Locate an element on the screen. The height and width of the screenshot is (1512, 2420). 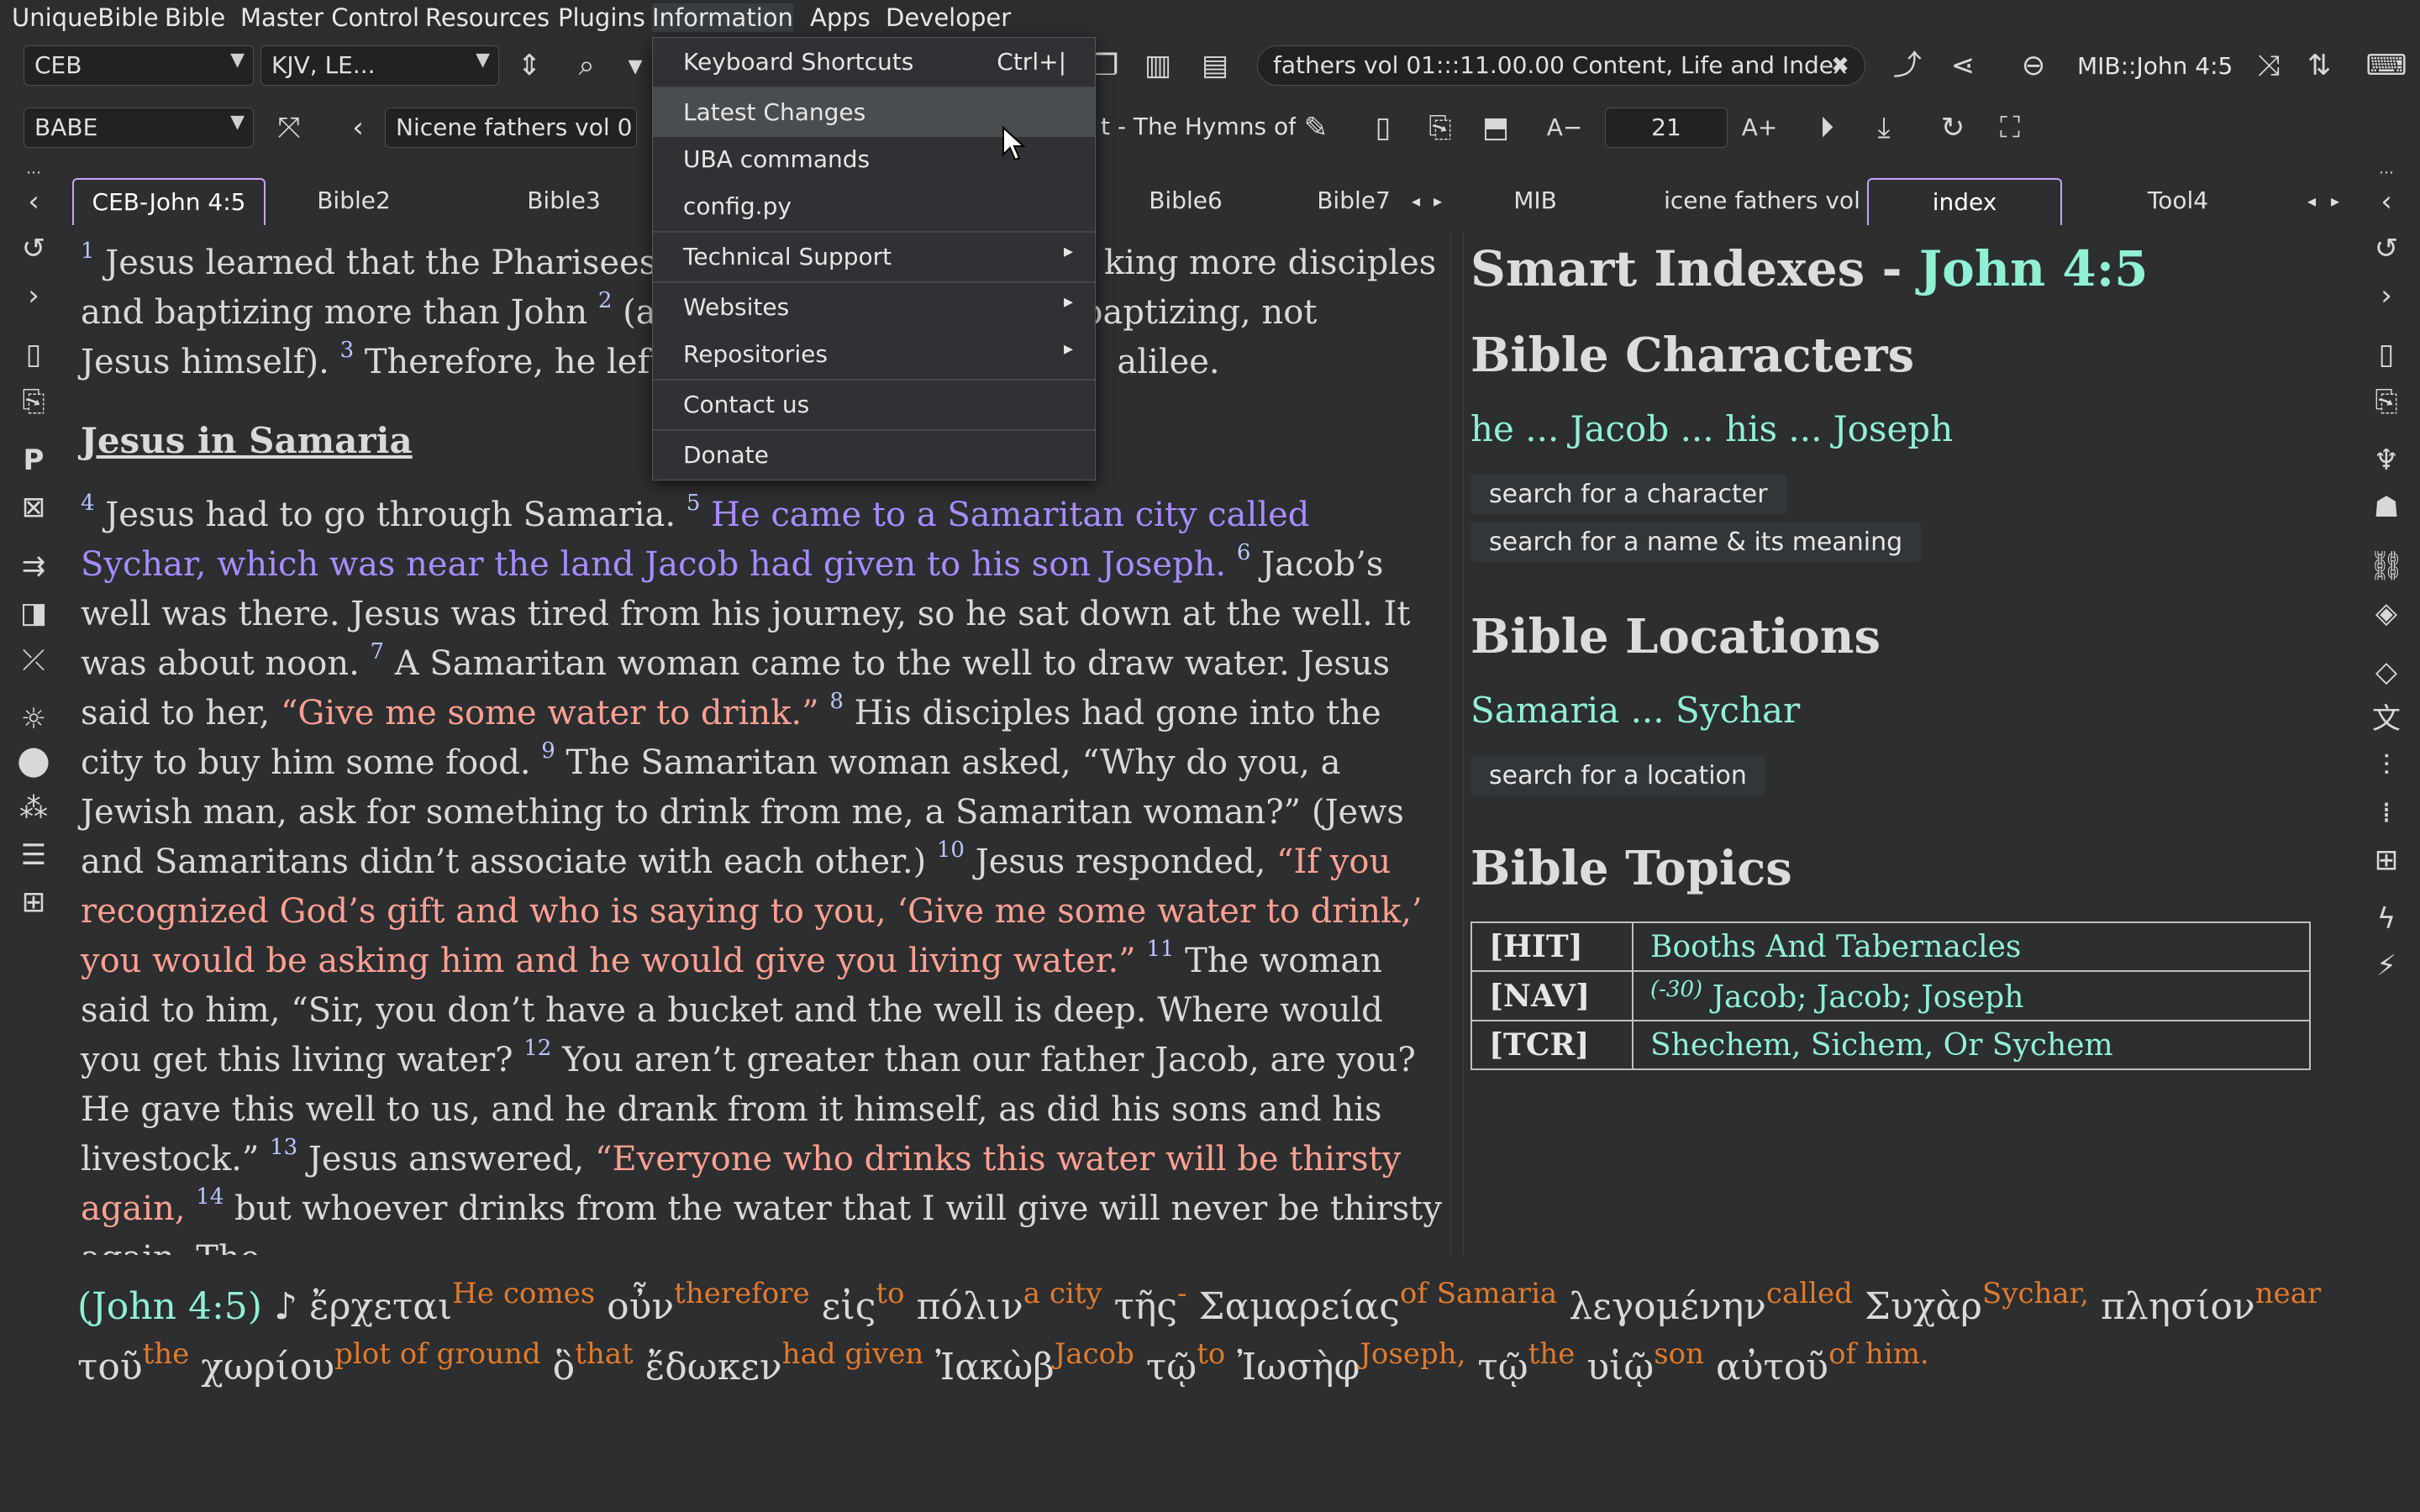
compare-version-combo: KJV, LE... ▼ is located at coordinates (379, 65).